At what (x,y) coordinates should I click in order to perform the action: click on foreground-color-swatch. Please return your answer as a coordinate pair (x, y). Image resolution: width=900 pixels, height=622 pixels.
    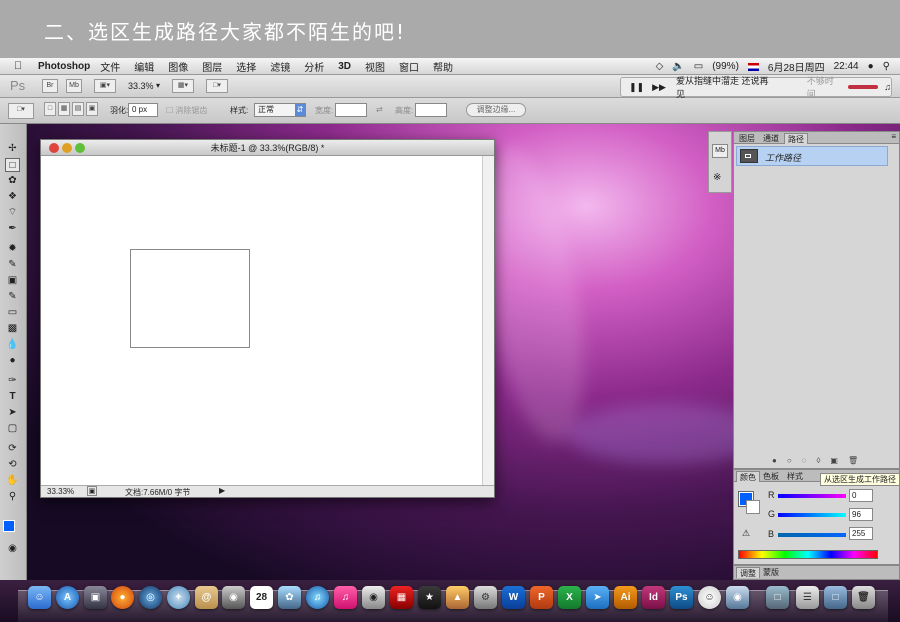
    Looking at the image, I should click on (9, 526).